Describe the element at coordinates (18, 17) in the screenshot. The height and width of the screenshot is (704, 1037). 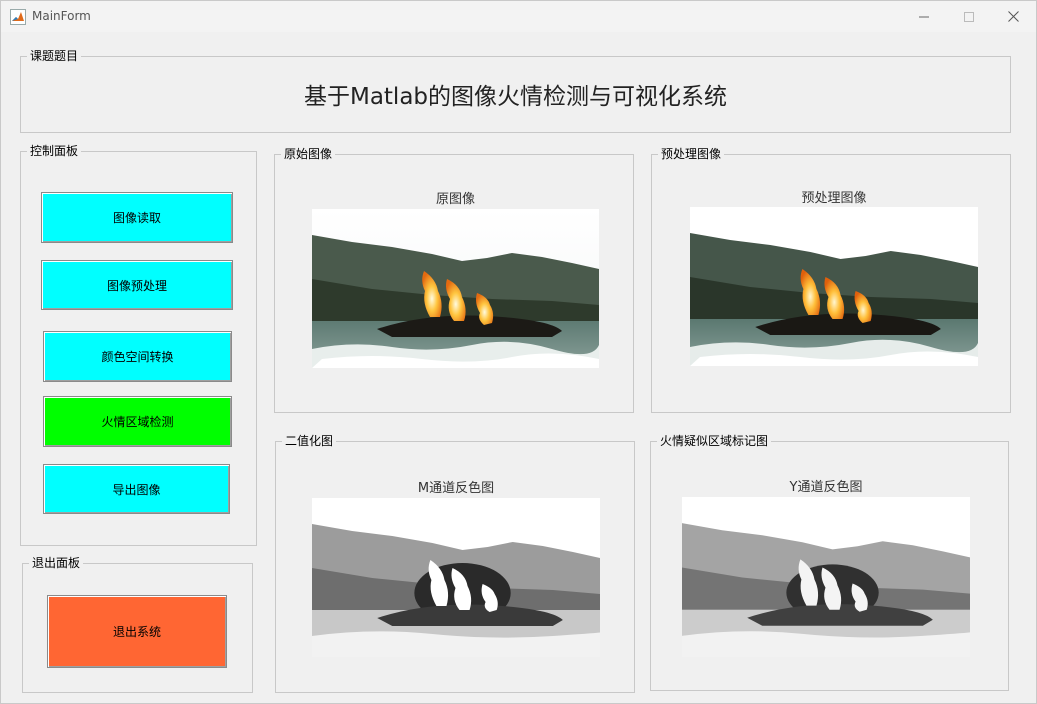
I see `matlab-icon` at that location.